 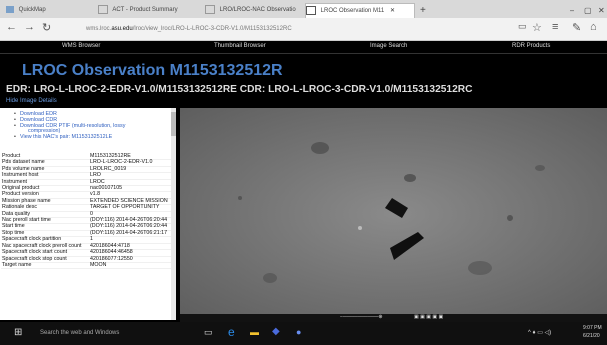 I want to click on nav-wms-browser: WMS Browser, so click(x=81, y=46).